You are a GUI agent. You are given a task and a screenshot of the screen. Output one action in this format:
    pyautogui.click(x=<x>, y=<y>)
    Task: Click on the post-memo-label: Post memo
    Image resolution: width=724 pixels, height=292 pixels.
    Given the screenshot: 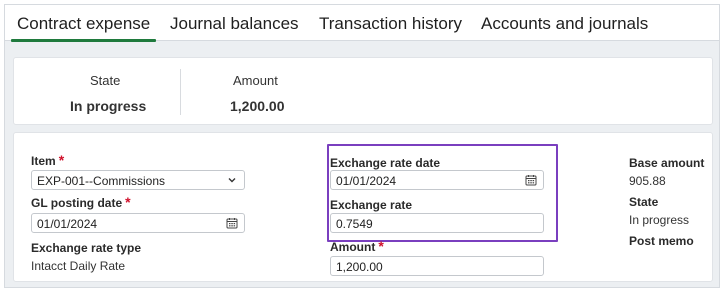 What is the action you would take?
    pyautogui.click(x=661, y=241)
    